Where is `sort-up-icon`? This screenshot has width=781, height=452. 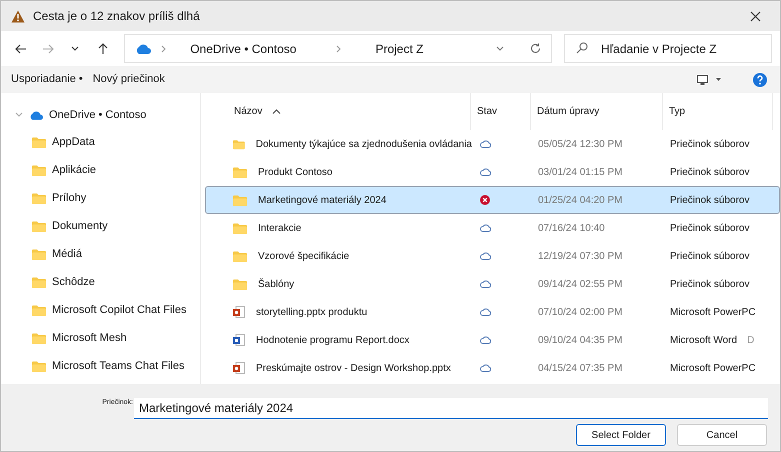
sort-up-icon is located at coordinates (277, 111).